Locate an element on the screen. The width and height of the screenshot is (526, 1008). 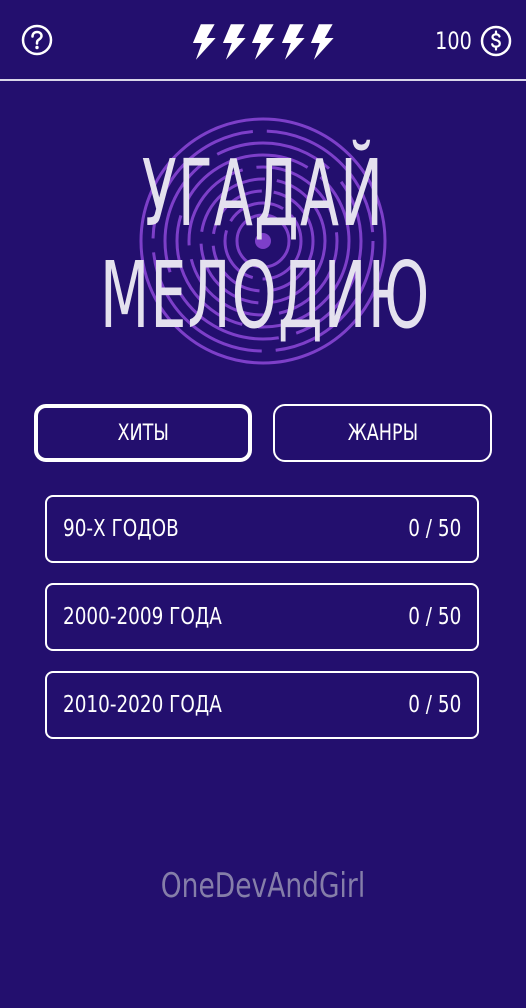
tab-hits-label: ХИТЫ is located at coordinates (143, 433).